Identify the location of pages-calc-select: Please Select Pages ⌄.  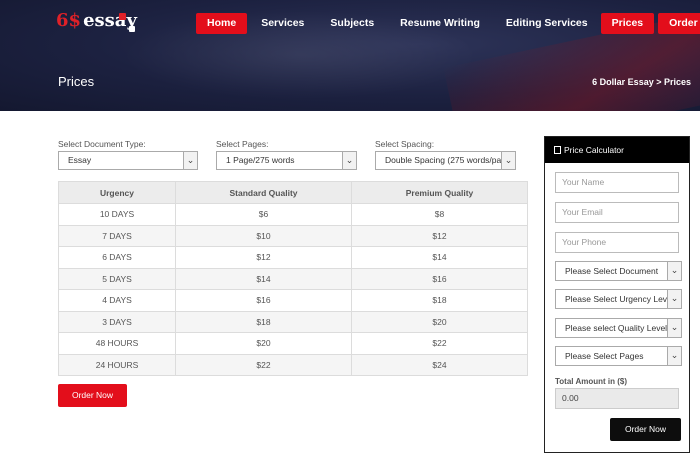
(618, 356).